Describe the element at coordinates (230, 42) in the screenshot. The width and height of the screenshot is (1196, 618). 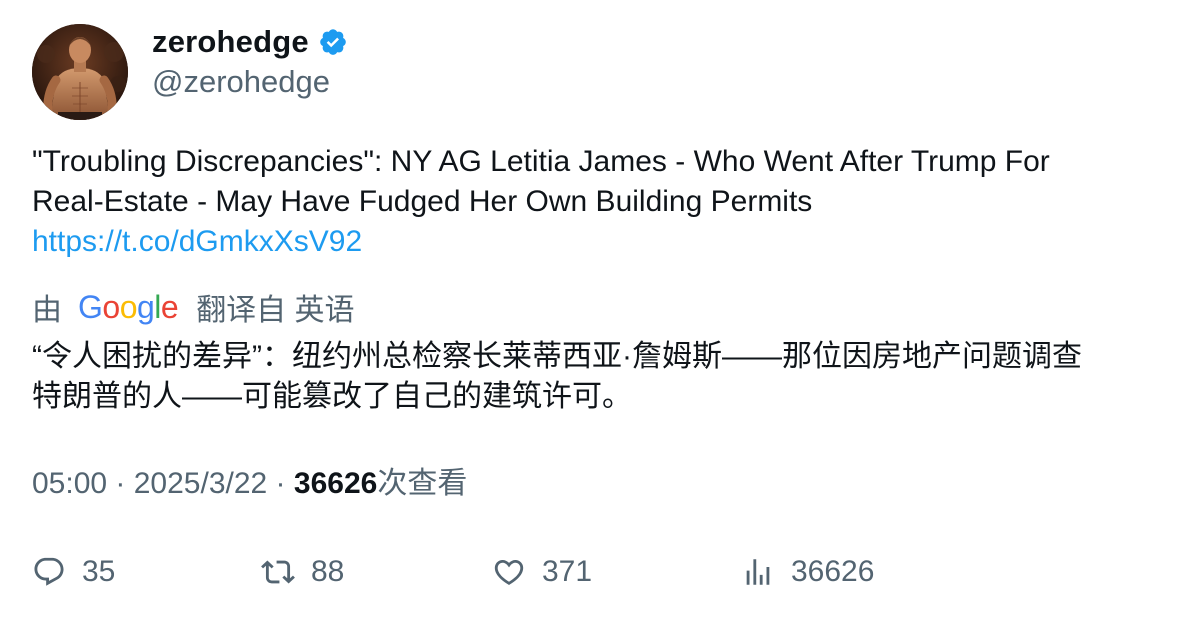
I see `display-name: zerohedge` at that location.